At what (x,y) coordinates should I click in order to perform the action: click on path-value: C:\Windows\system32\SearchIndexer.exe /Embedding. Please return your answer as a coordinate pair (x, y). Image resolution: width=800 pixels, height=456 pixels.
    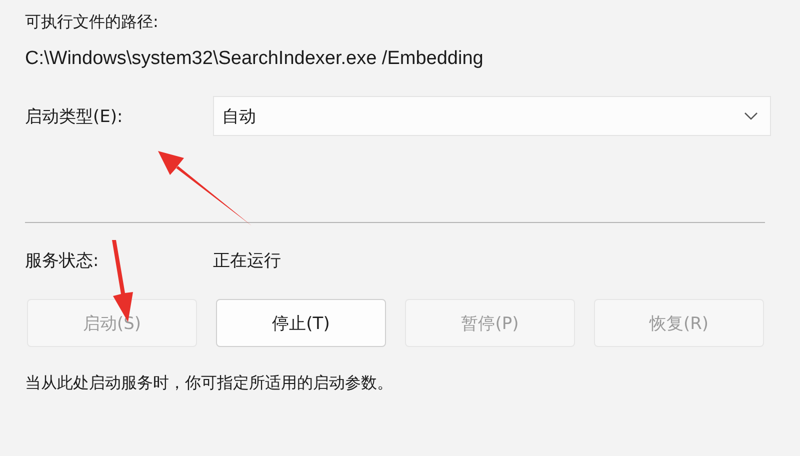
    Looking at the image, I should click on (254, 59).